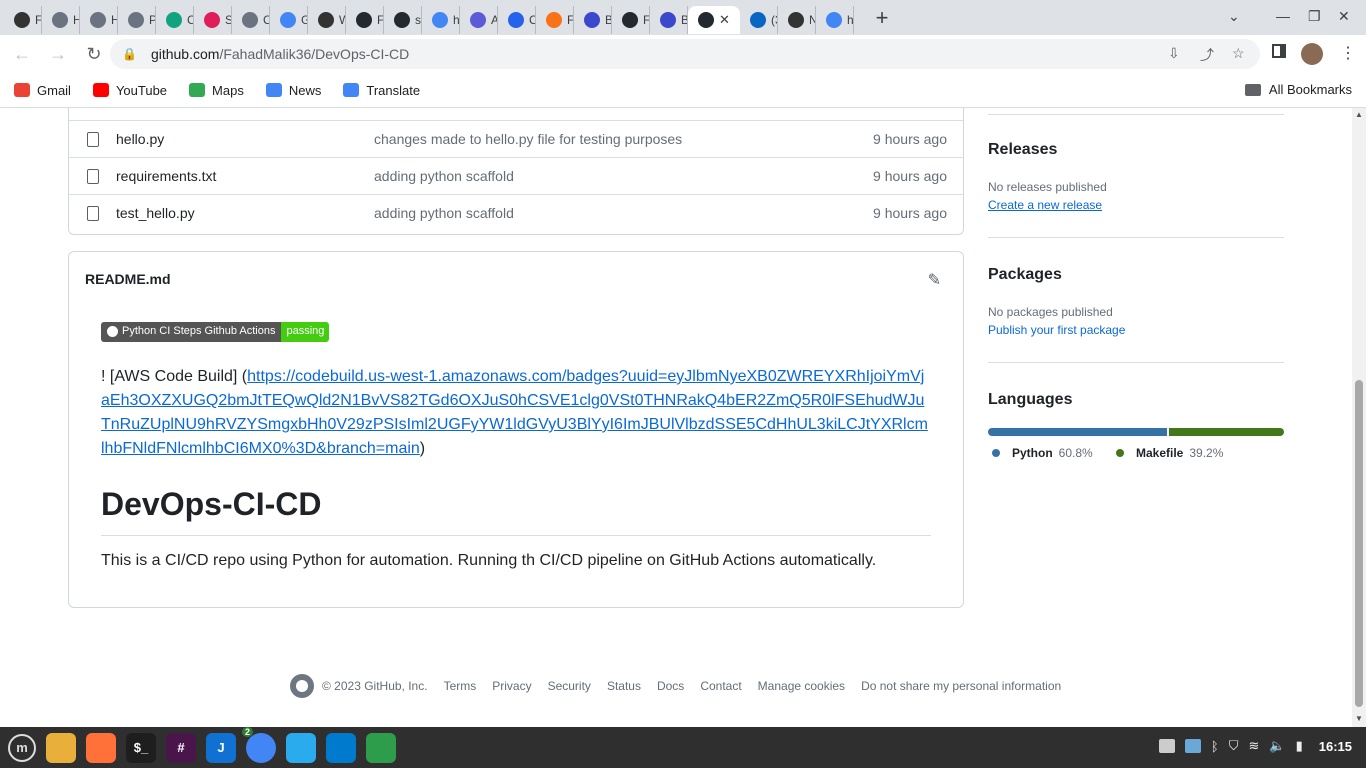  I want to click on file-name: test_hello.py, so click(155, 213).